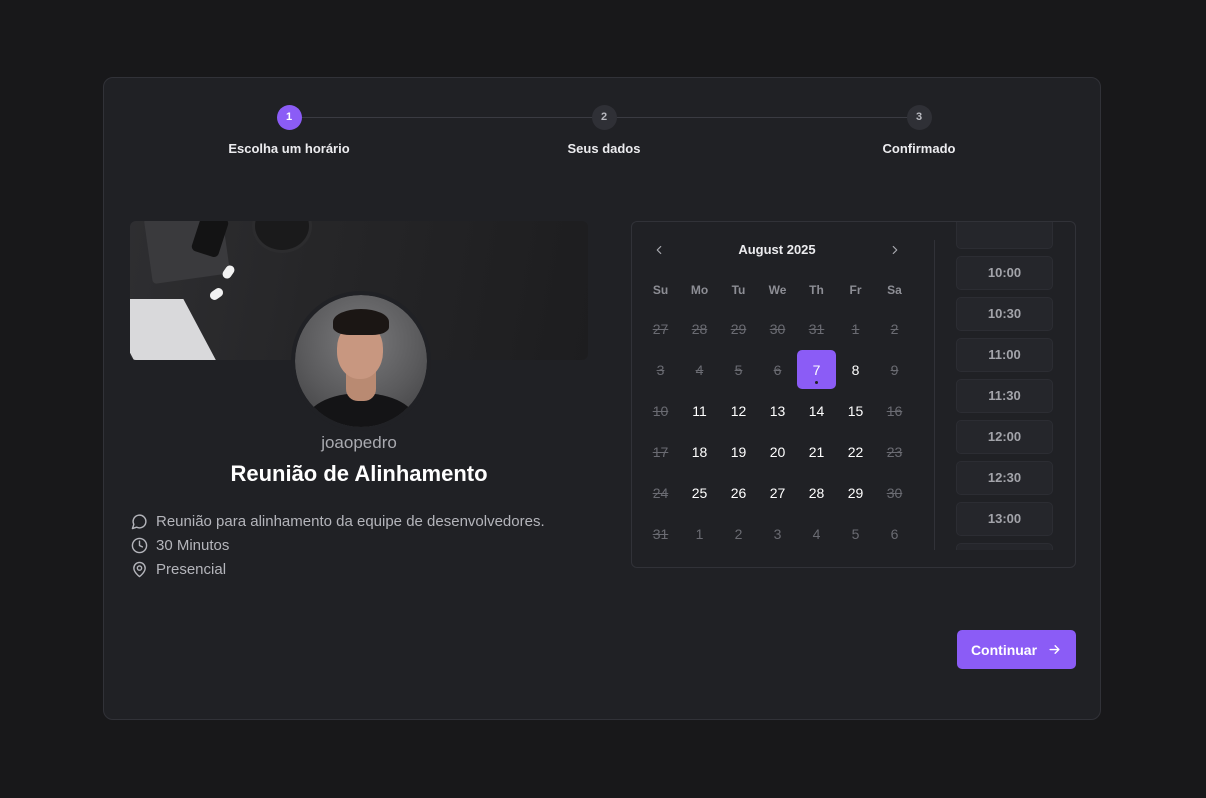 This screenshot has width=1206, height=798. I want to click on weekday-label: Th, so click(816, 290).